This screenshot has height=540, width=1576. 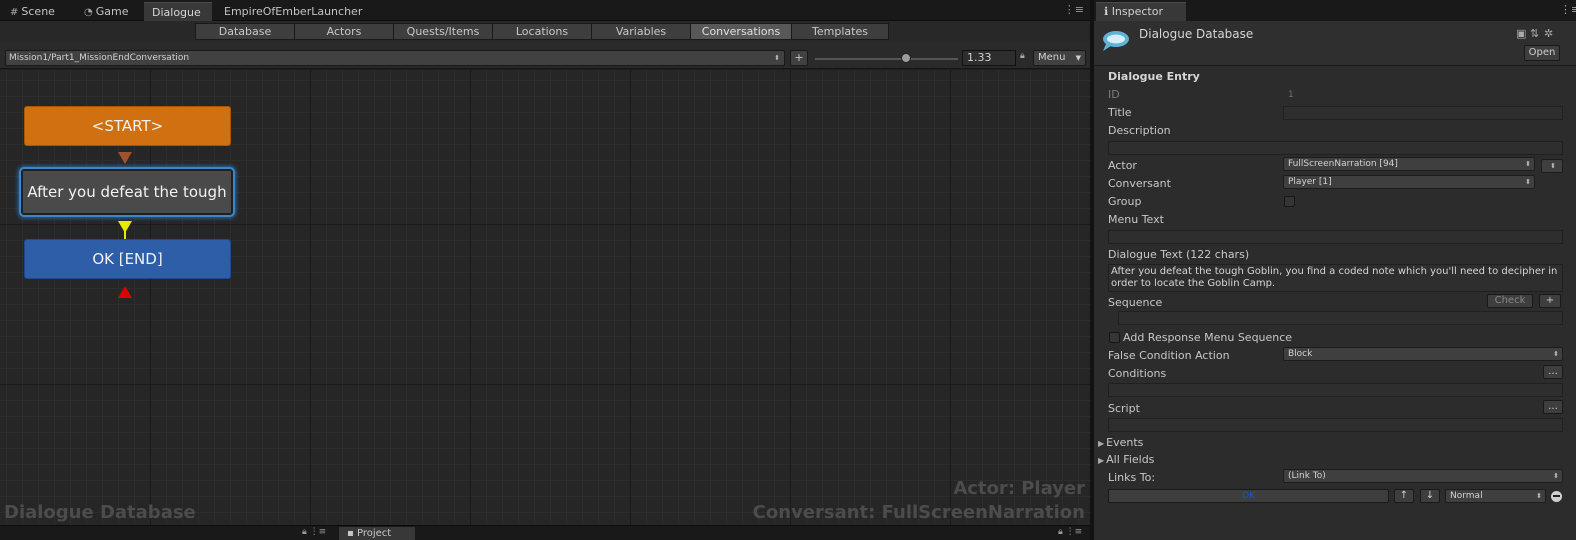 What do you see at coordinates (88, 12) in the screenshot?
I see `pacman-icon: ◔` at bounding box center [88, 12].